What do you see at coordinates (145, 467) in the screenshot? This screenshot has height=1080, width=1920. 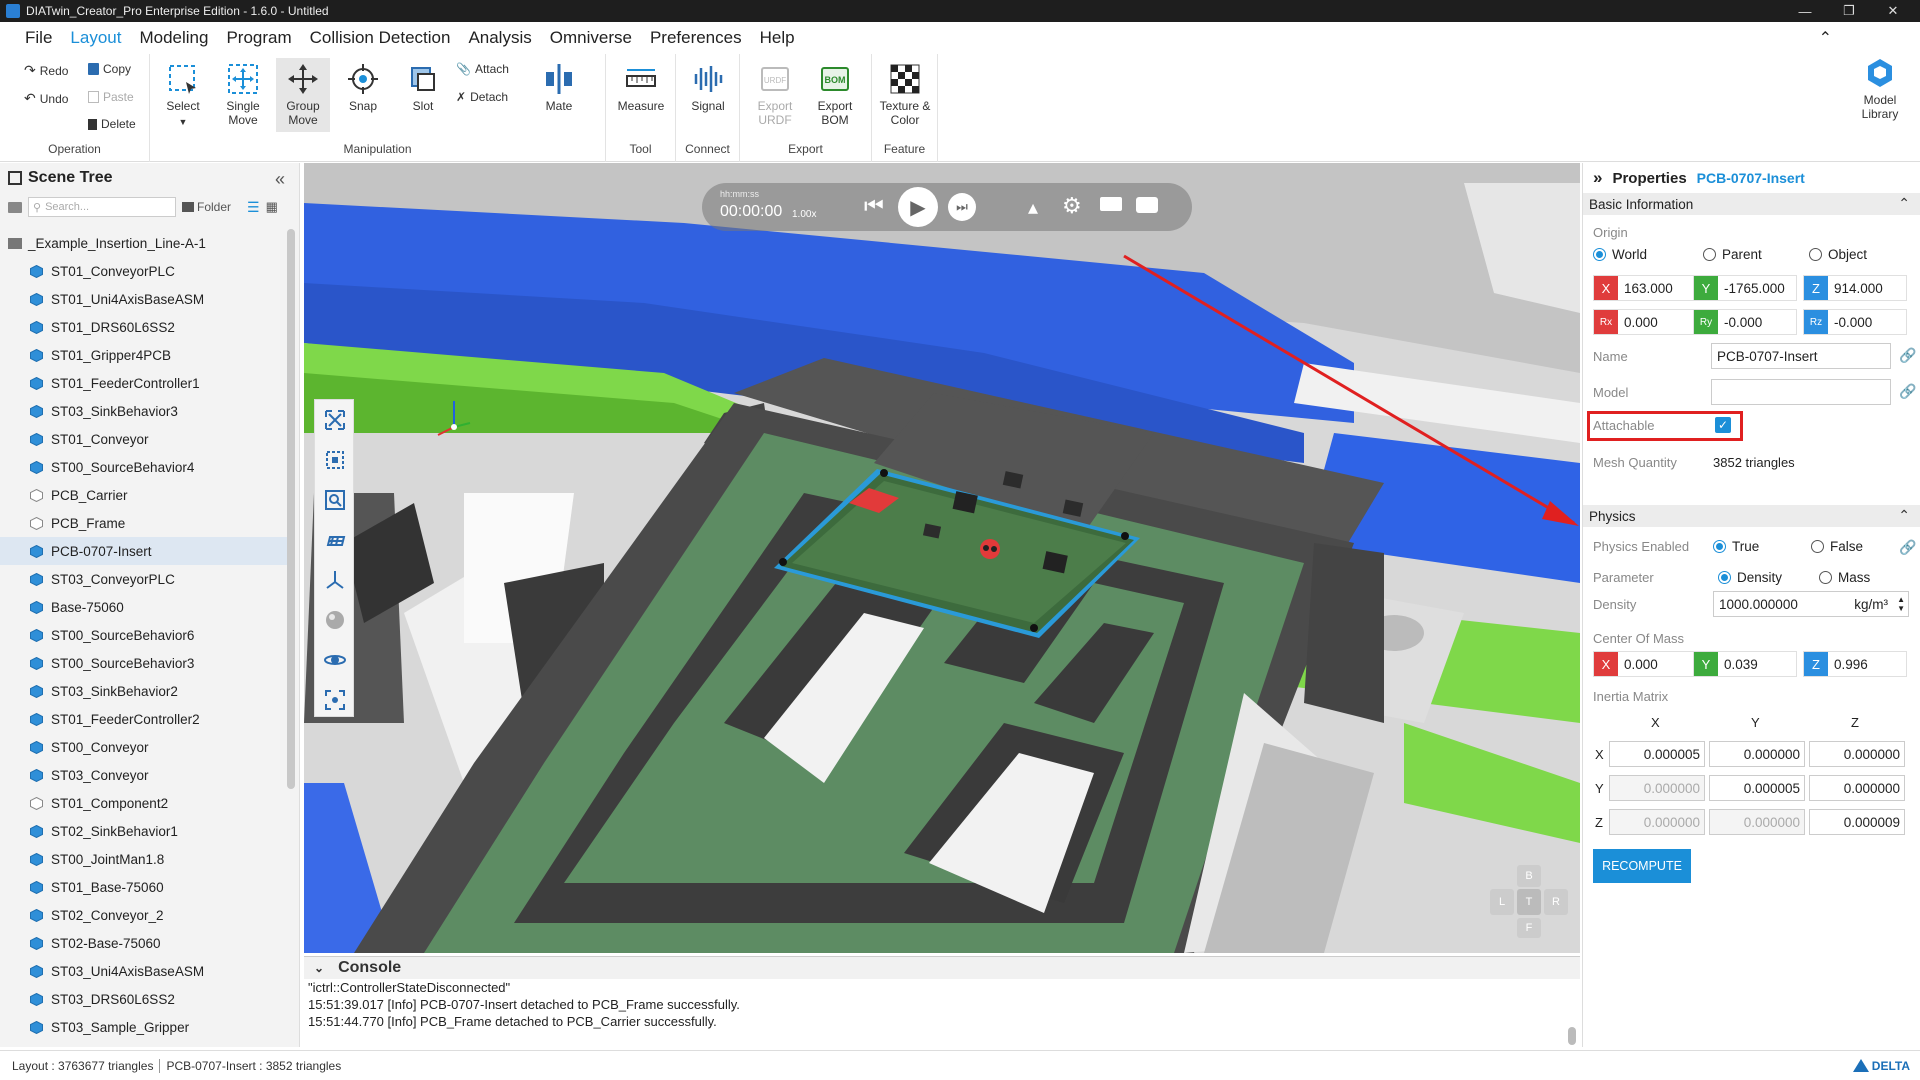 I see `tree-item: ST00_SourceBehavior4` at bounding box center [145, 467].